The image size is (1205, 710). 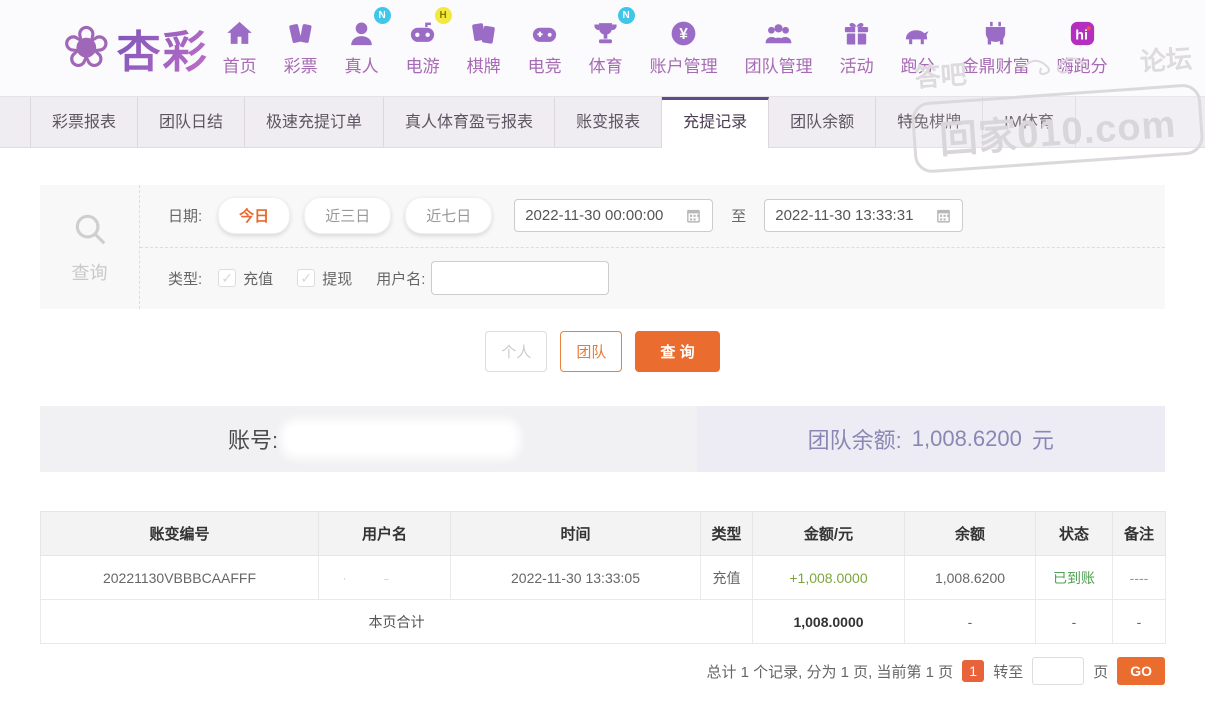 I want to click on live-person-icon: N, so click(x=368, y=28).